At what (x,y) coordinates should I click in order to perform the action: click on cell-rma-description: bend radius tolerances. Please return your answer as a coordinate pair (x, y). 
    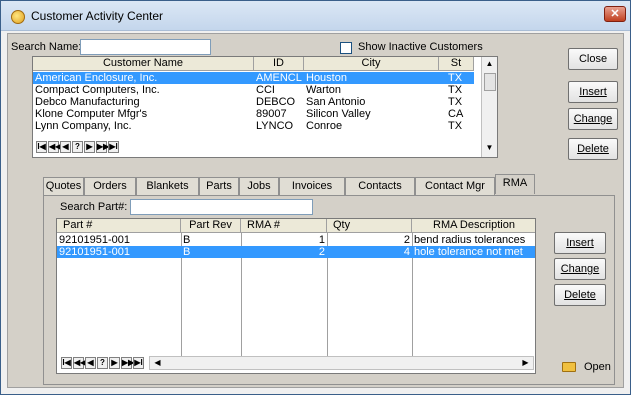
    Looking at the image, I should click on (470, 240).